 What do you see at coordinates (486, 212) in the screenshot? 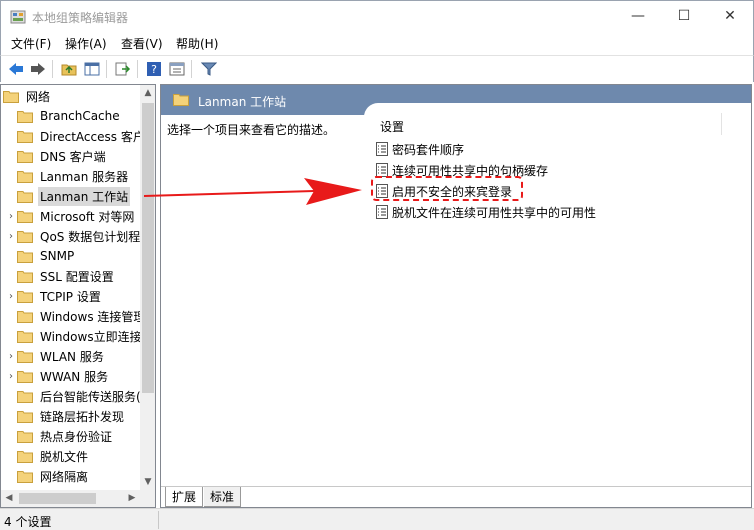
I see `setting-item: 脱机文件在连续可用性共享中的可用性` at bounding box center [486, 212].